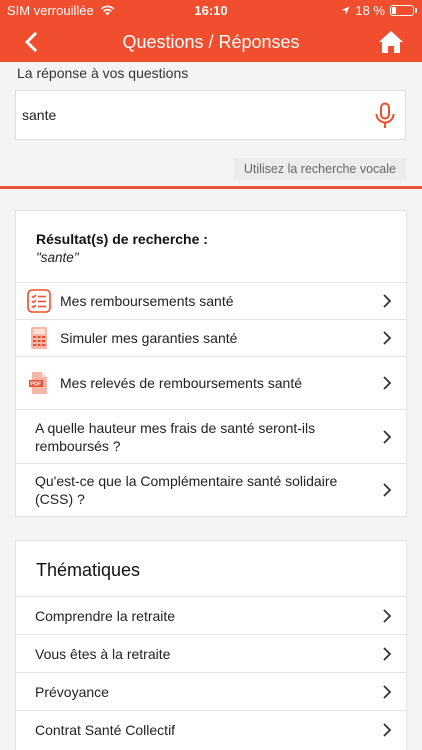 The width and height of the screenshot is (422, 750). I want to click on theme-item-contrat: Contrat Santé Collectif, so click(211, 730).